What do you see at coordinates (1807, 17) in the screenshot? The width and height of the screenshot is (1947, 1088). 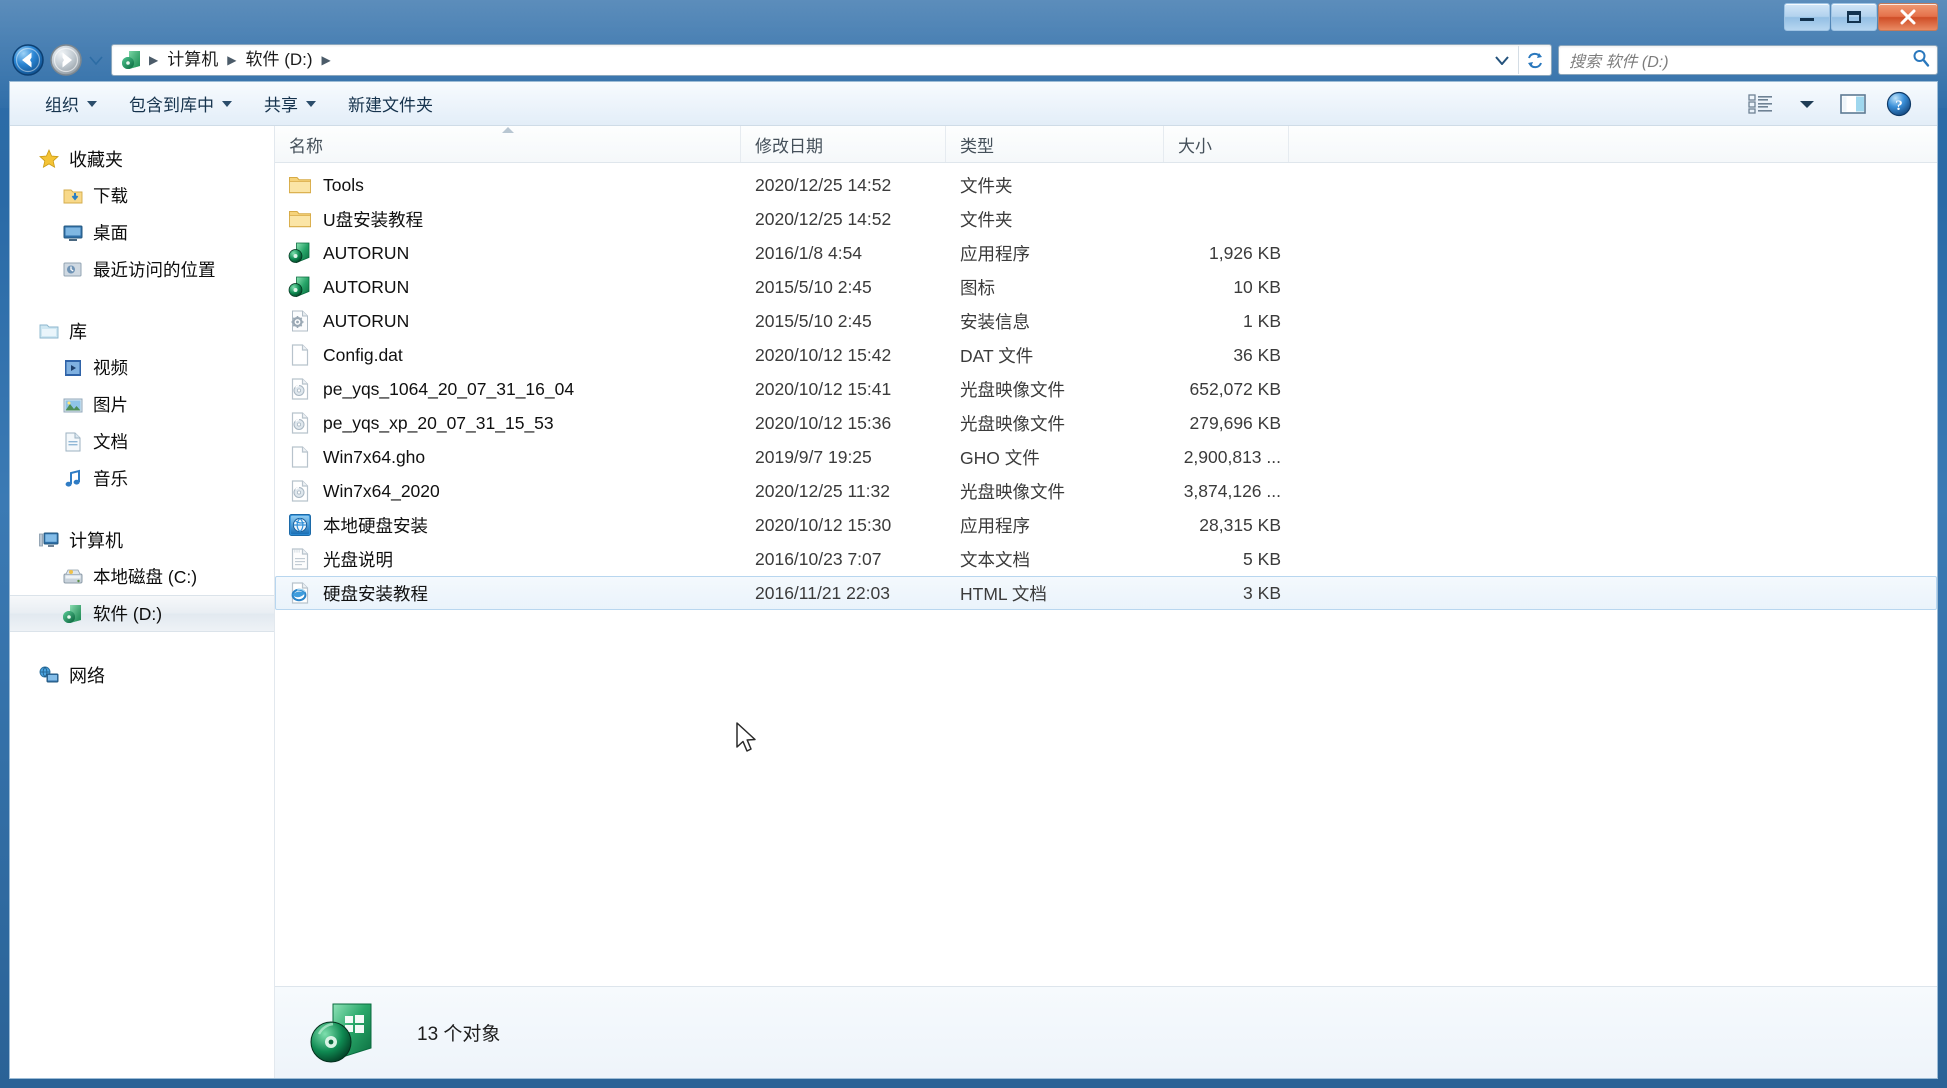 I see `minimize-button` at bounding box center [1807, 17].